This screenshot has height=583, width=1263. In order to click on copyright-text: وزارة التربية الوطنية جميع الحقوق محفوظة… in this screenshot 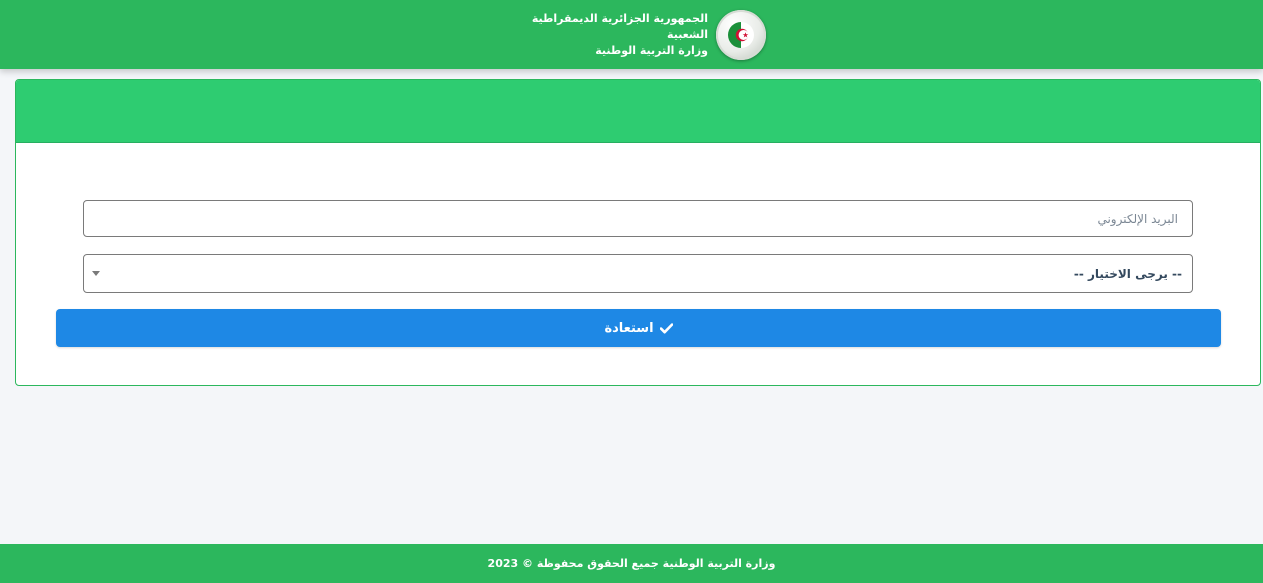, I will do `click(631, 563)`.